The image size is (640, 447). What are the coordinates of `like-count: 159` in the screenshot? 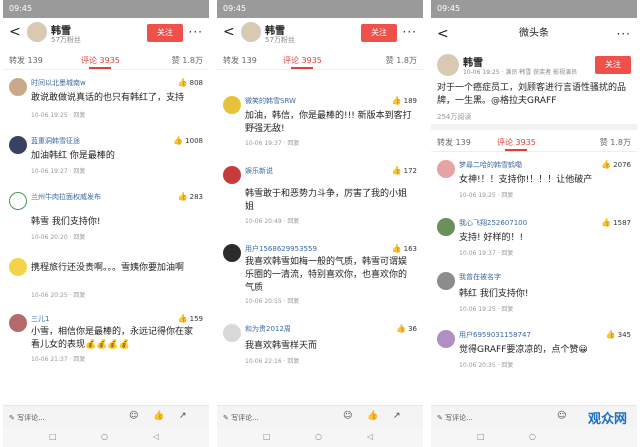 It's located at (196, 319).